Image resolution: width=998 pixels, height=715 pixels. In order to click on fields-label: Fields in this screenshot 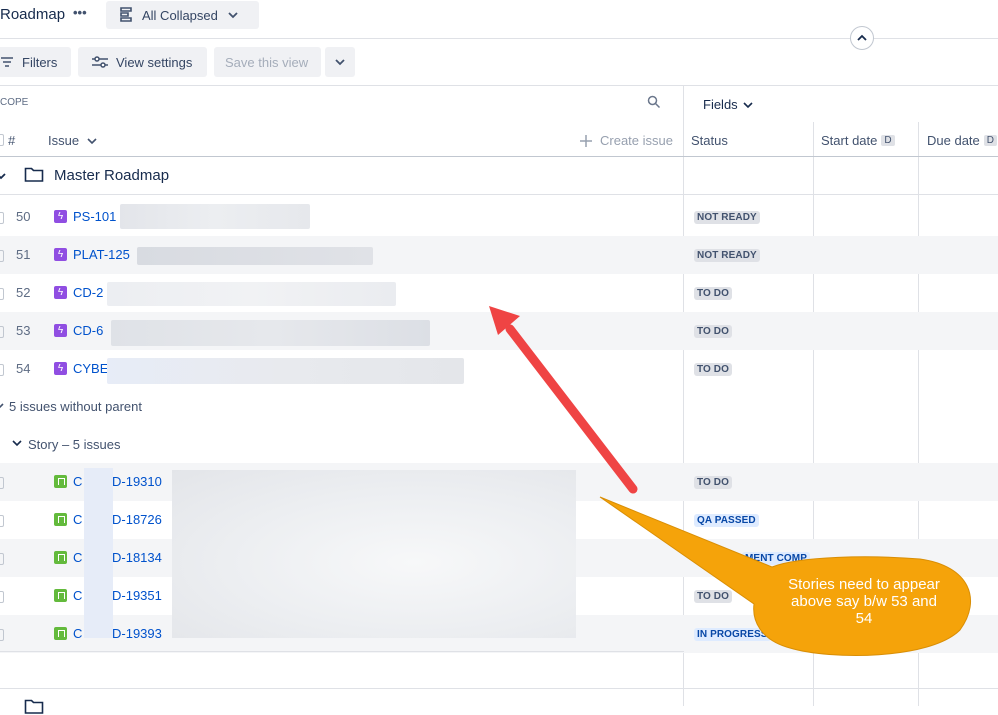, I will do `click(720, 104)`.